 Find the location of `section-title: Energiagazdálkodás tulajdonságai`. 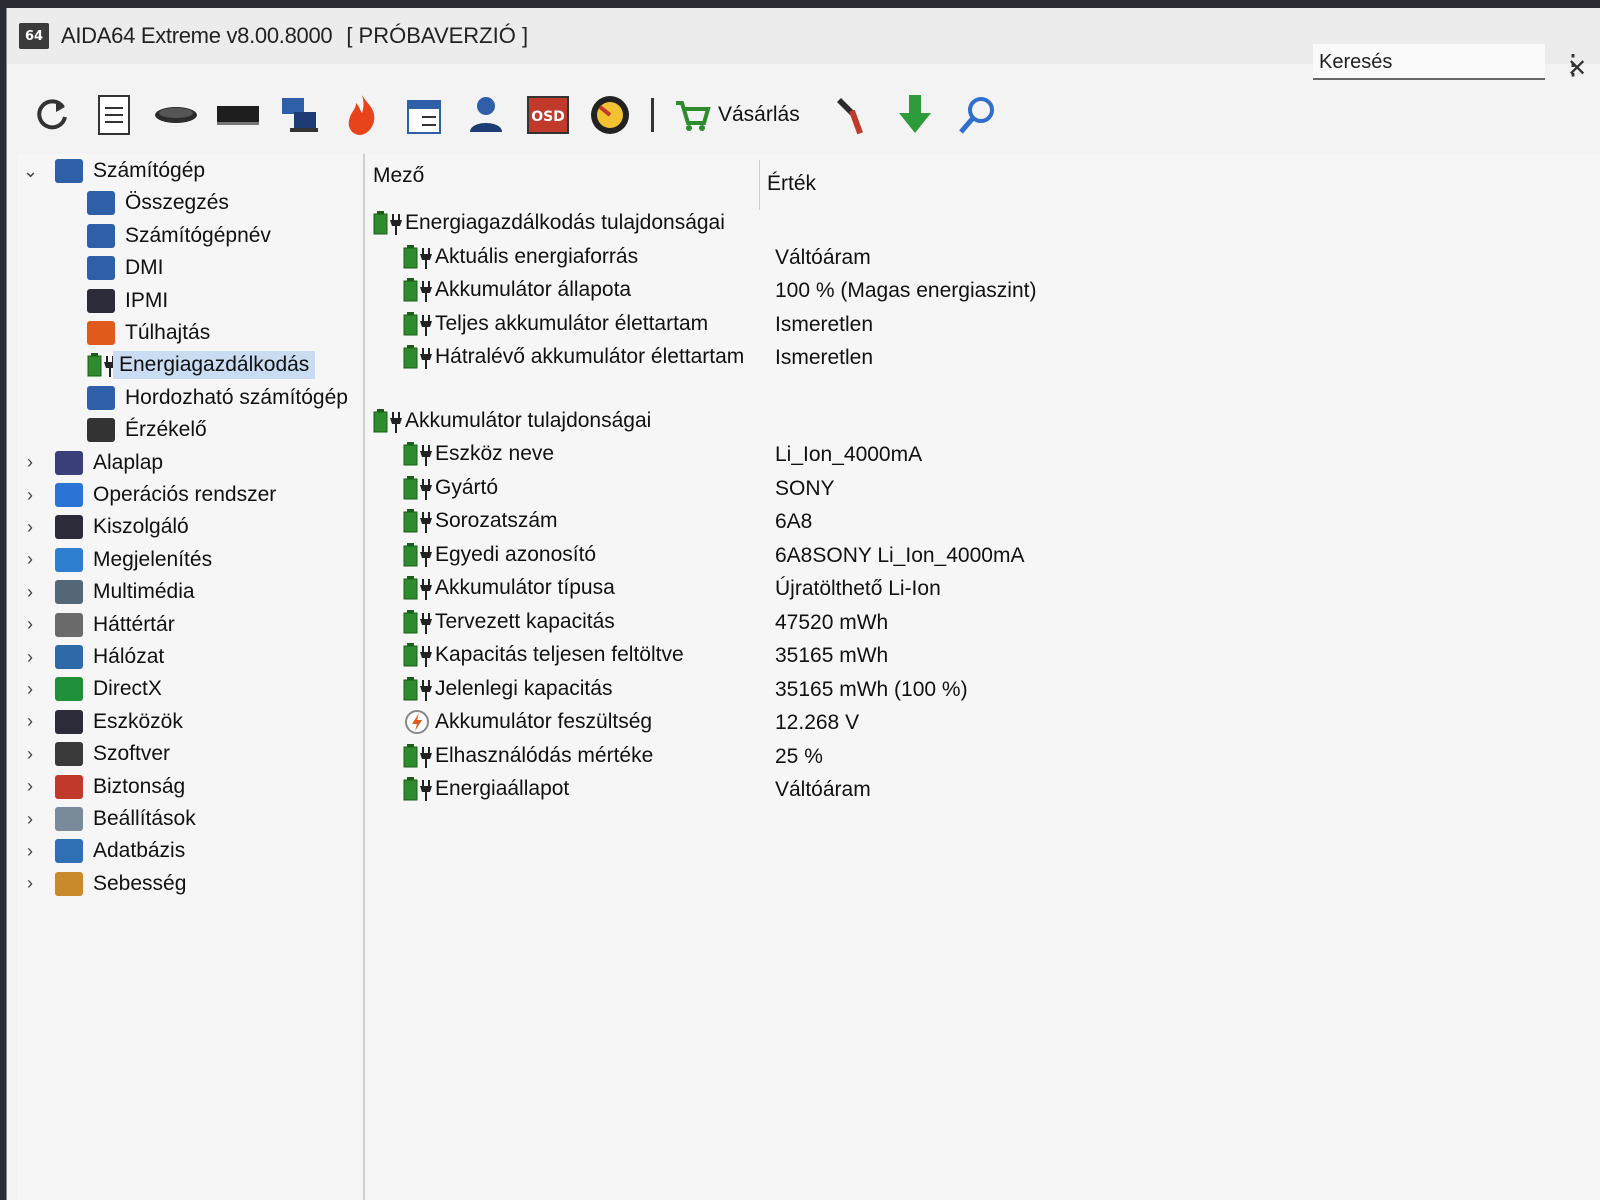

section-title: Energiagazdálkodás tulajdonságai is located at coordinates (565, 222).